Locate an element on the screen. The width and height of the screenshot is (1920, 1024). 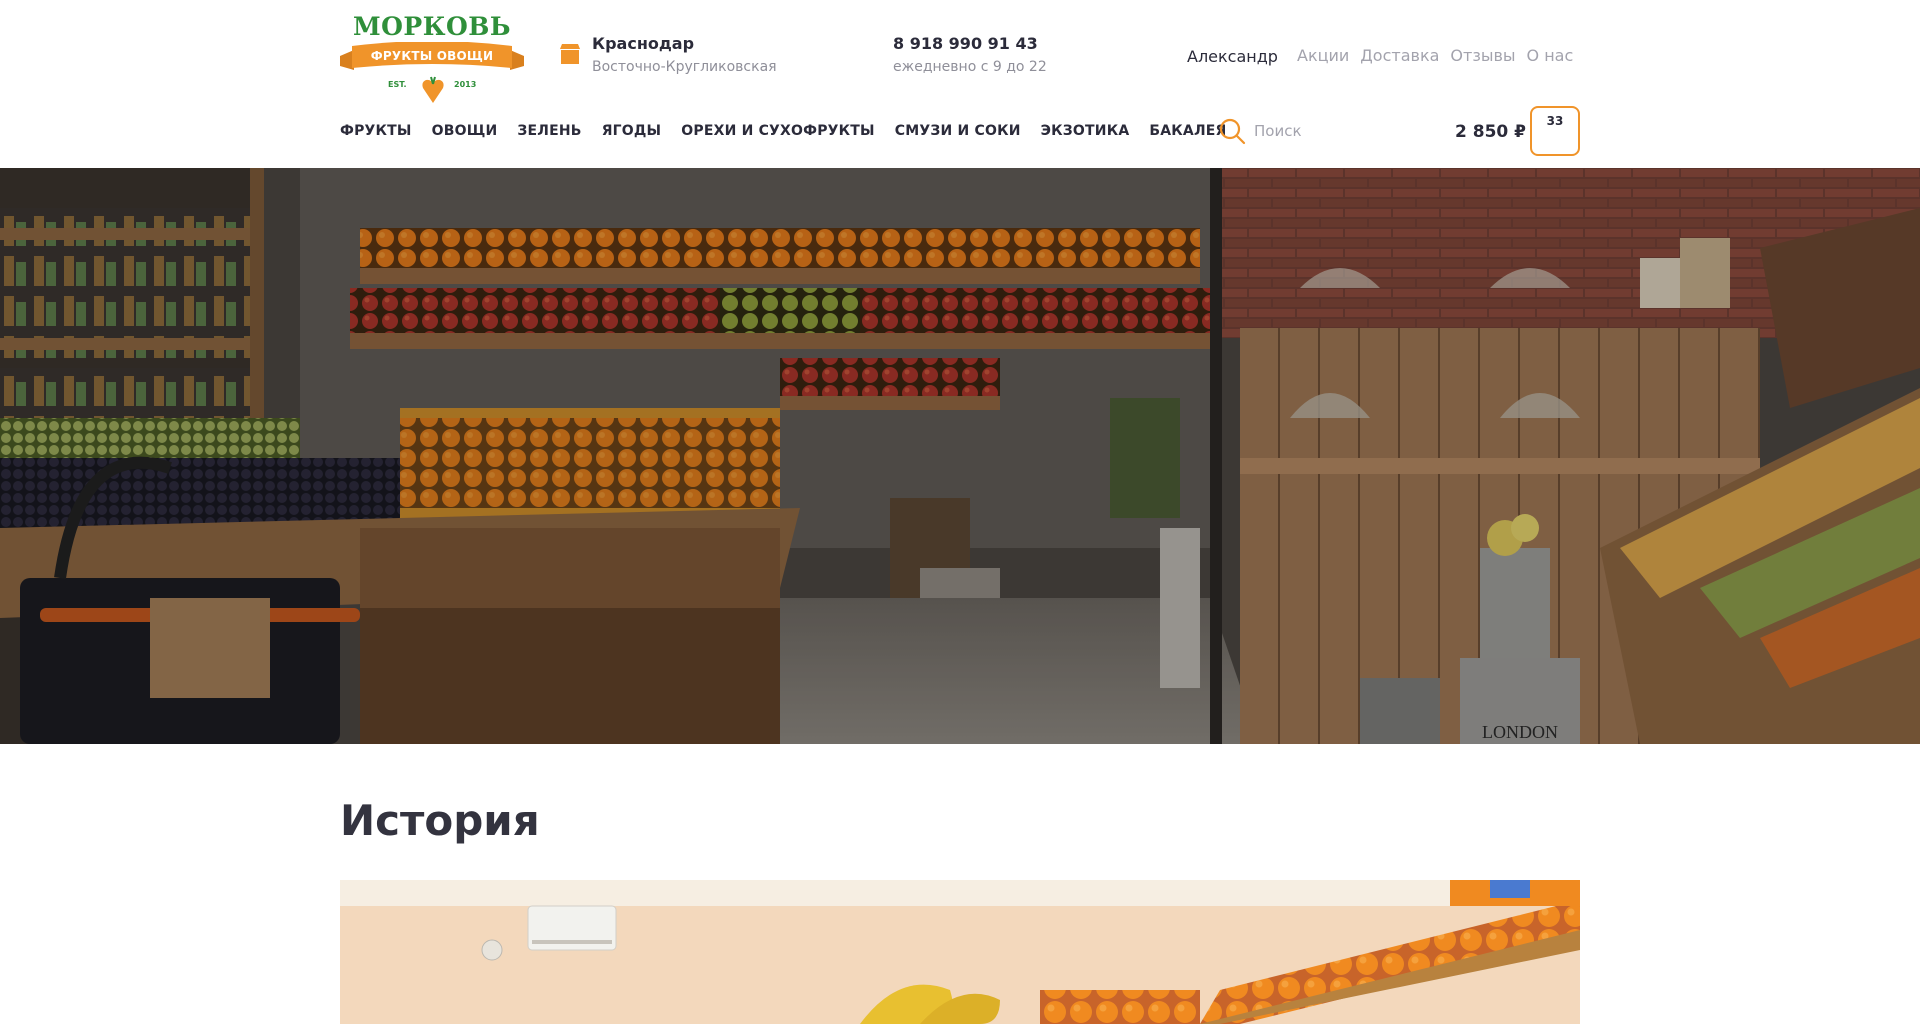
shop-icon is located at coordinates (570, 54).